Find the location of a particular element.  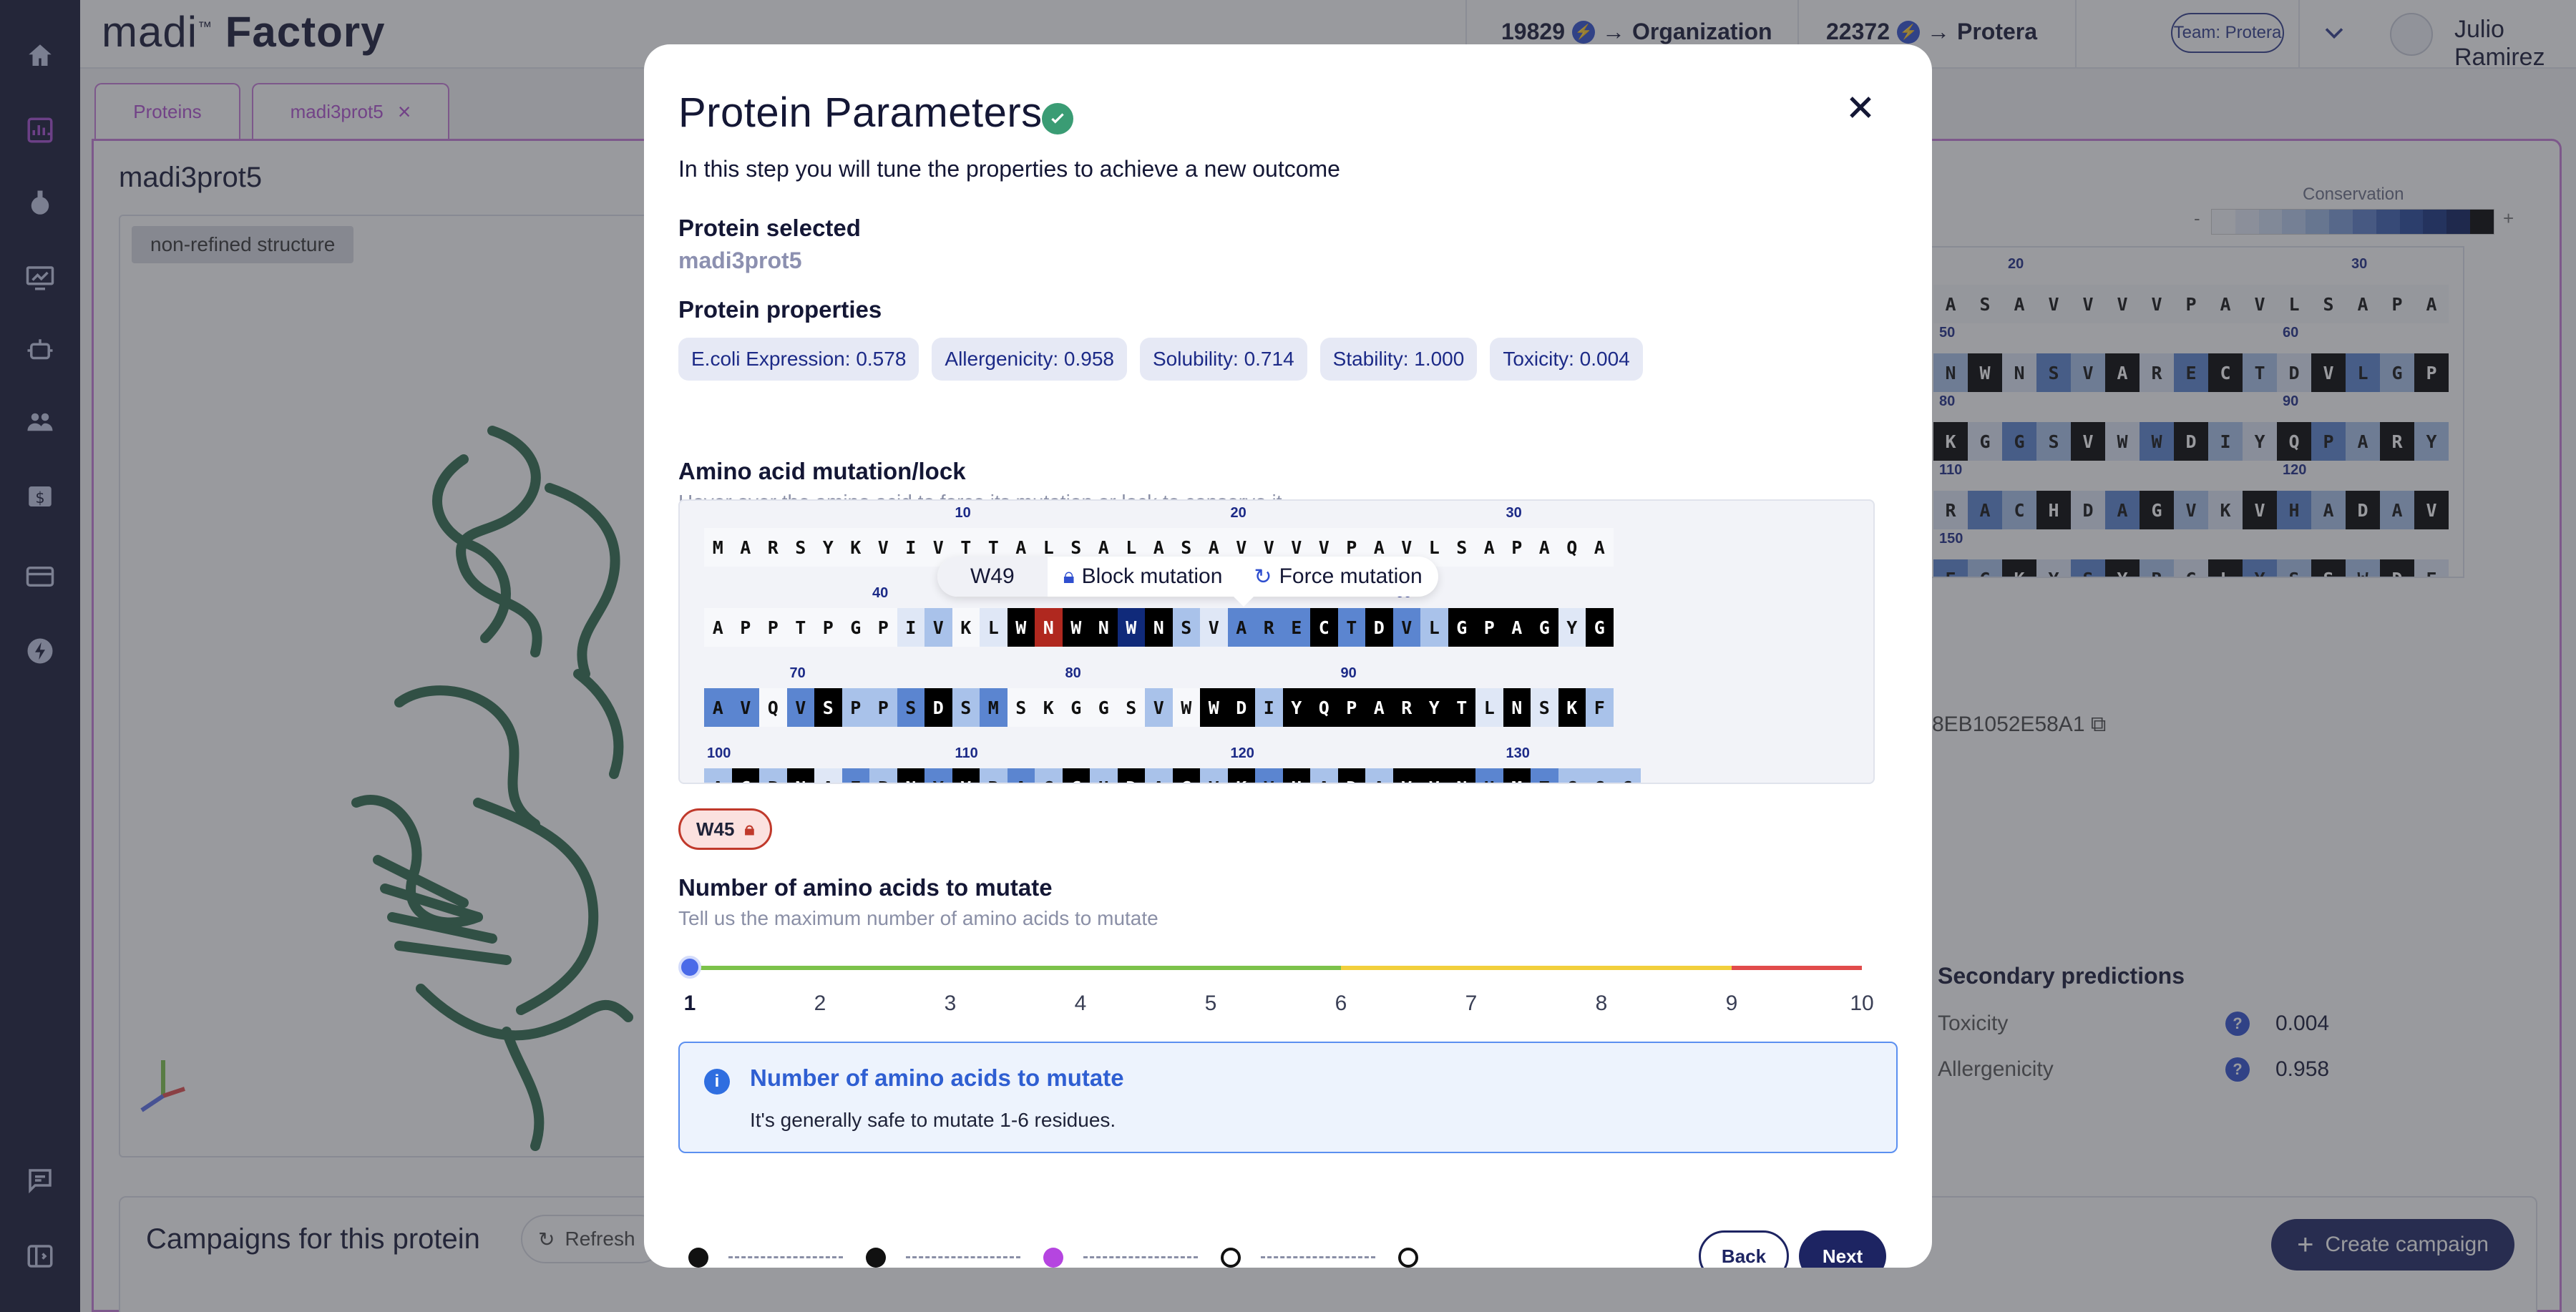

slider-tick-label: 7 is located at coordinates (1471, 1004).